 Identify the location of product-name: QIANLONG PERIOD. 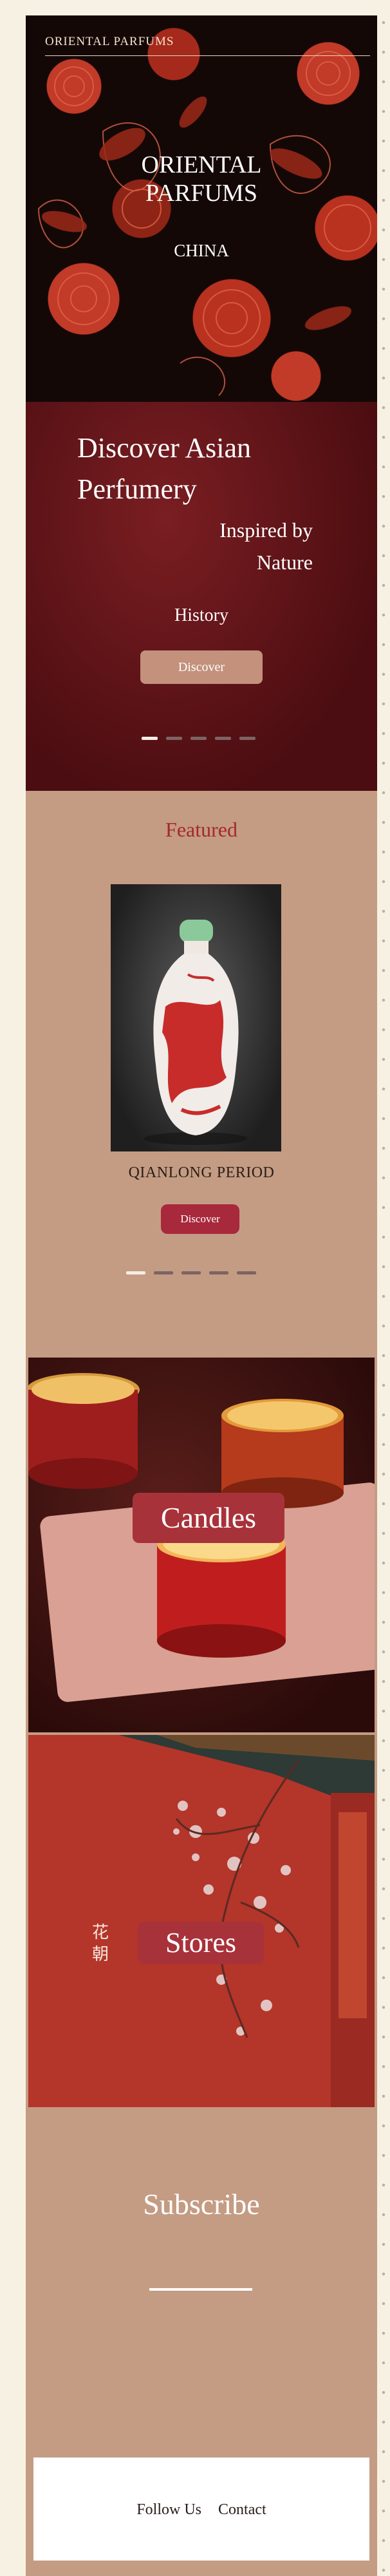
(202, 1172).